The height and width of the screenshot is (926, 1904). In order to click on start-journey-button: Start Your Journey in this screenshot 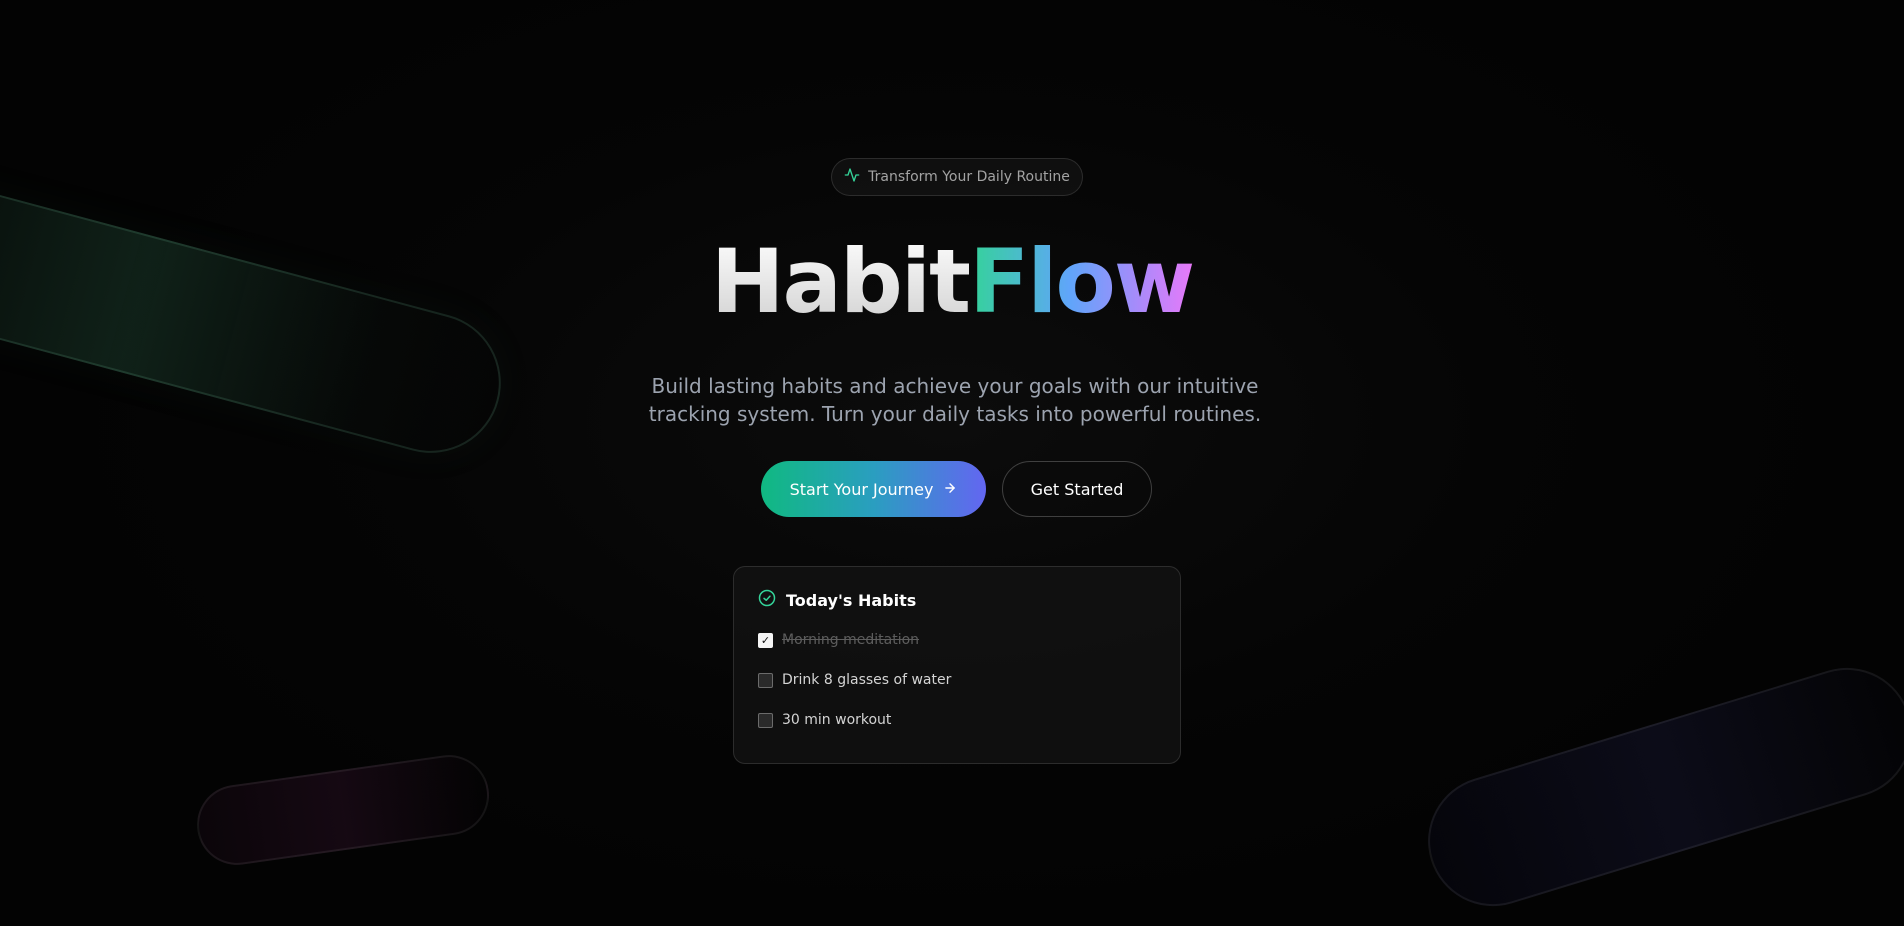, I will do `click(873, 489)`.